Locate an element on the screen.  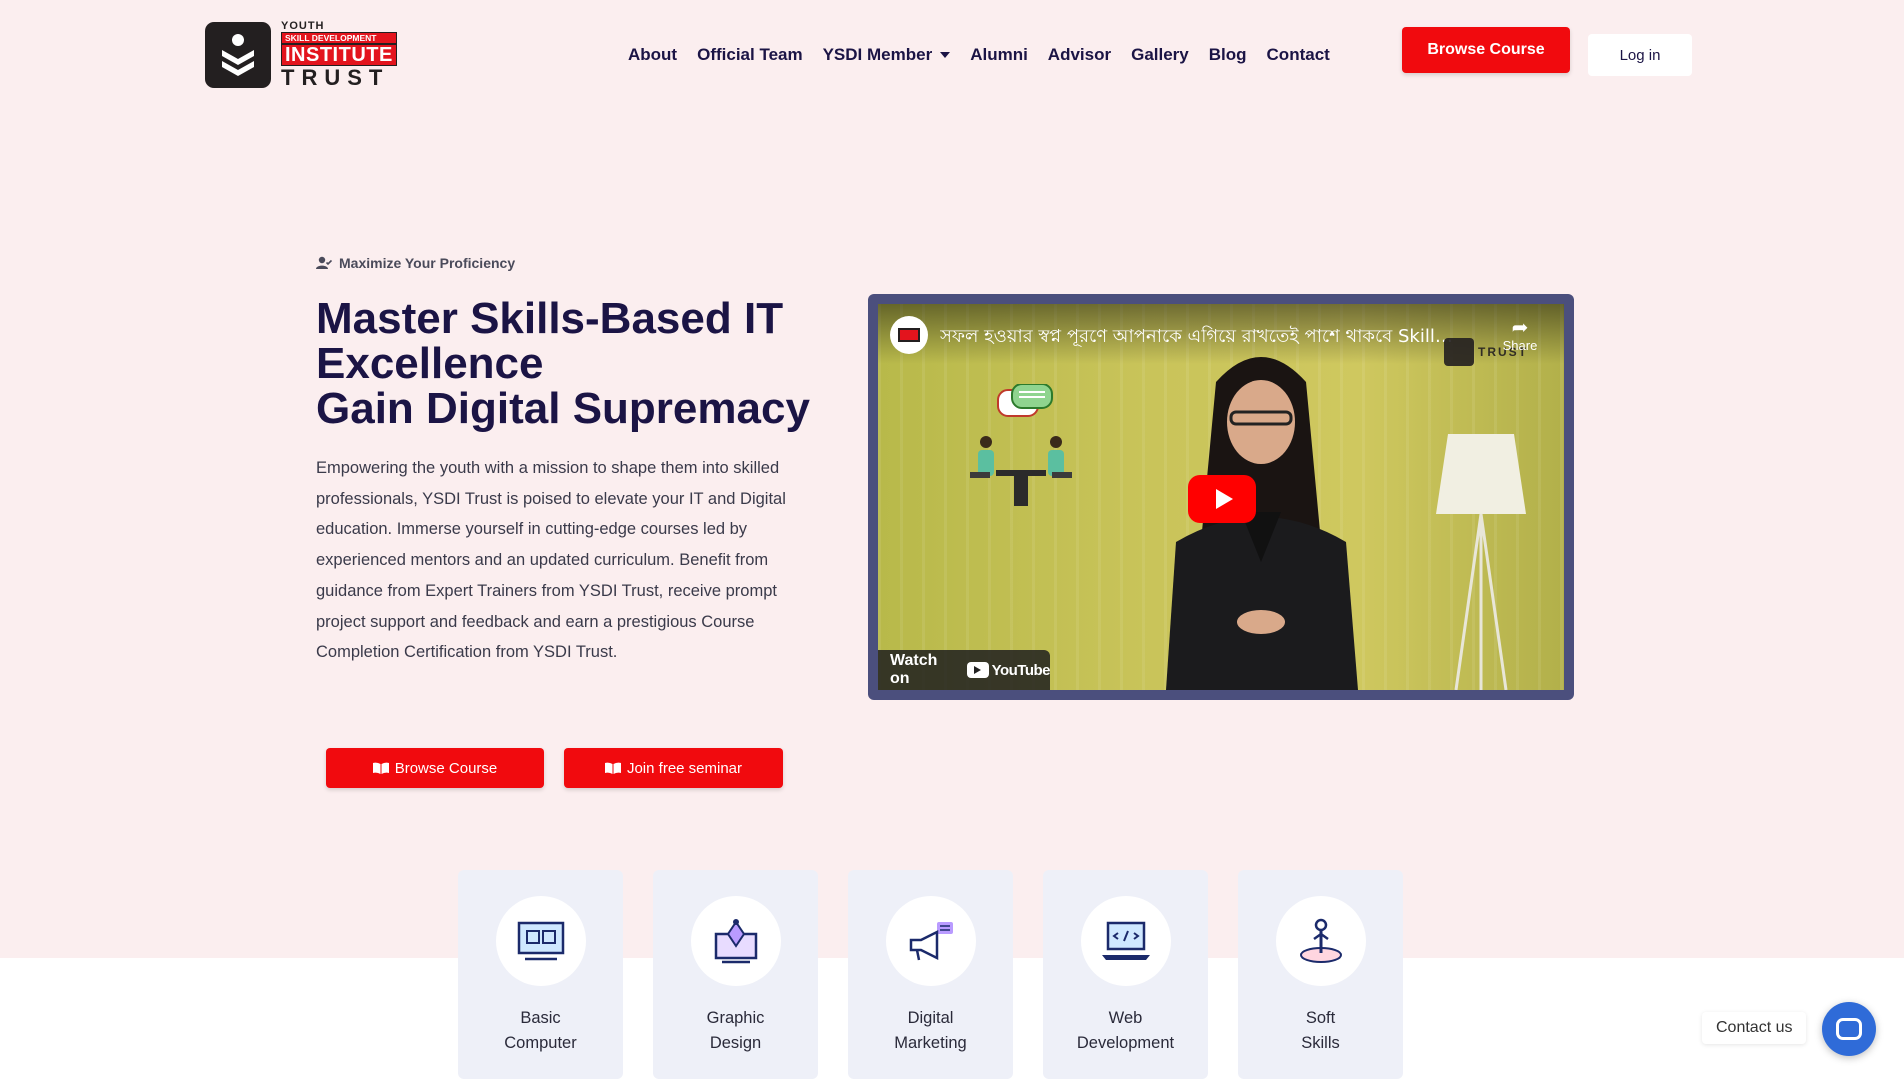
headline-line-1: Master Skills-Based IT is located at coordinates (550, 318).